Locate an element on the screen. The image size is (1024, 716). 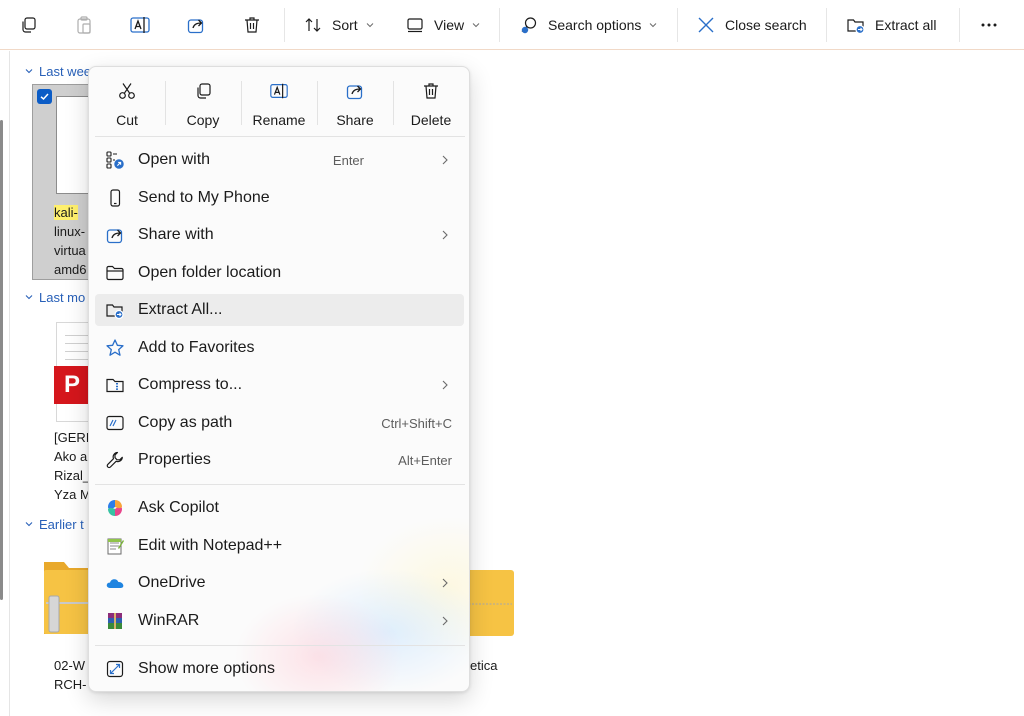
rename-button: Rename is located at coordinates (279, 105).